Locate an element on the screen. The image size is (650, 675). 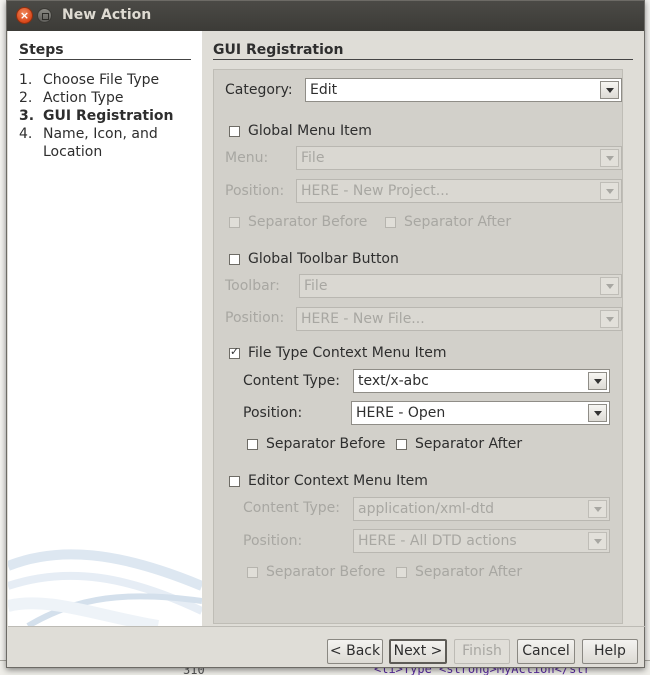
editor-context-checkbox is located at coordinates (234, 481).